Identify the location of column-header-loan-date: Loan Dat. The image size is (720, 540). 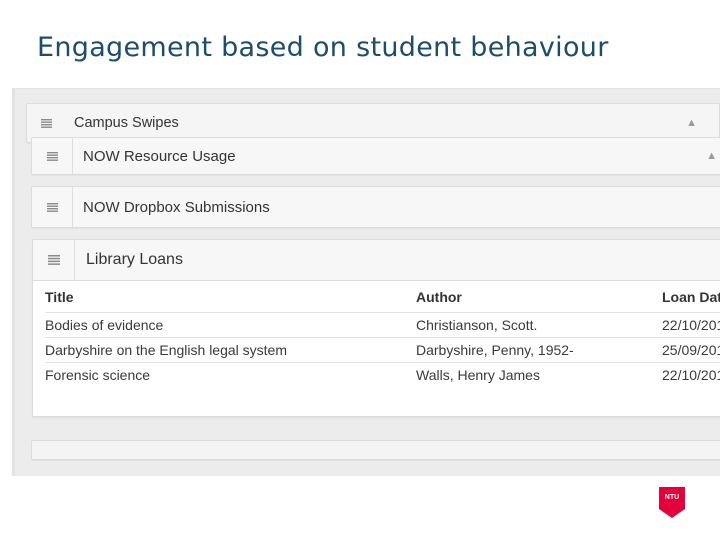
(691, 300).